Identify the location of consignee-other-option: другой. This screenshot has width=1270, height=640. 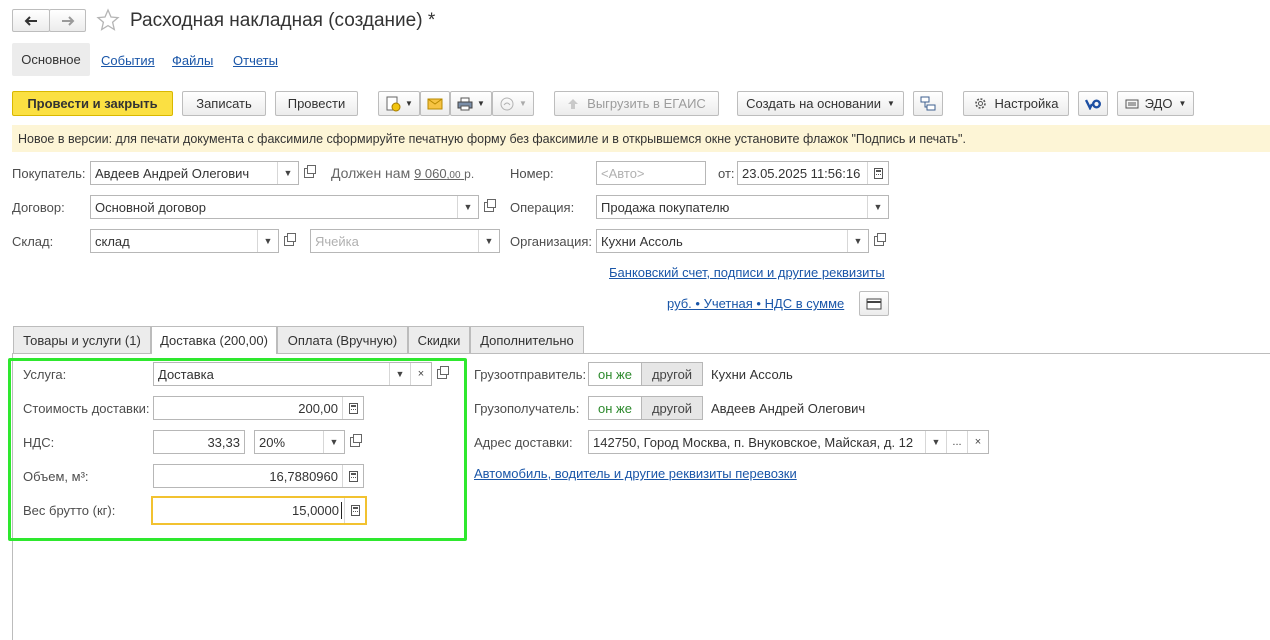
(672, 408).